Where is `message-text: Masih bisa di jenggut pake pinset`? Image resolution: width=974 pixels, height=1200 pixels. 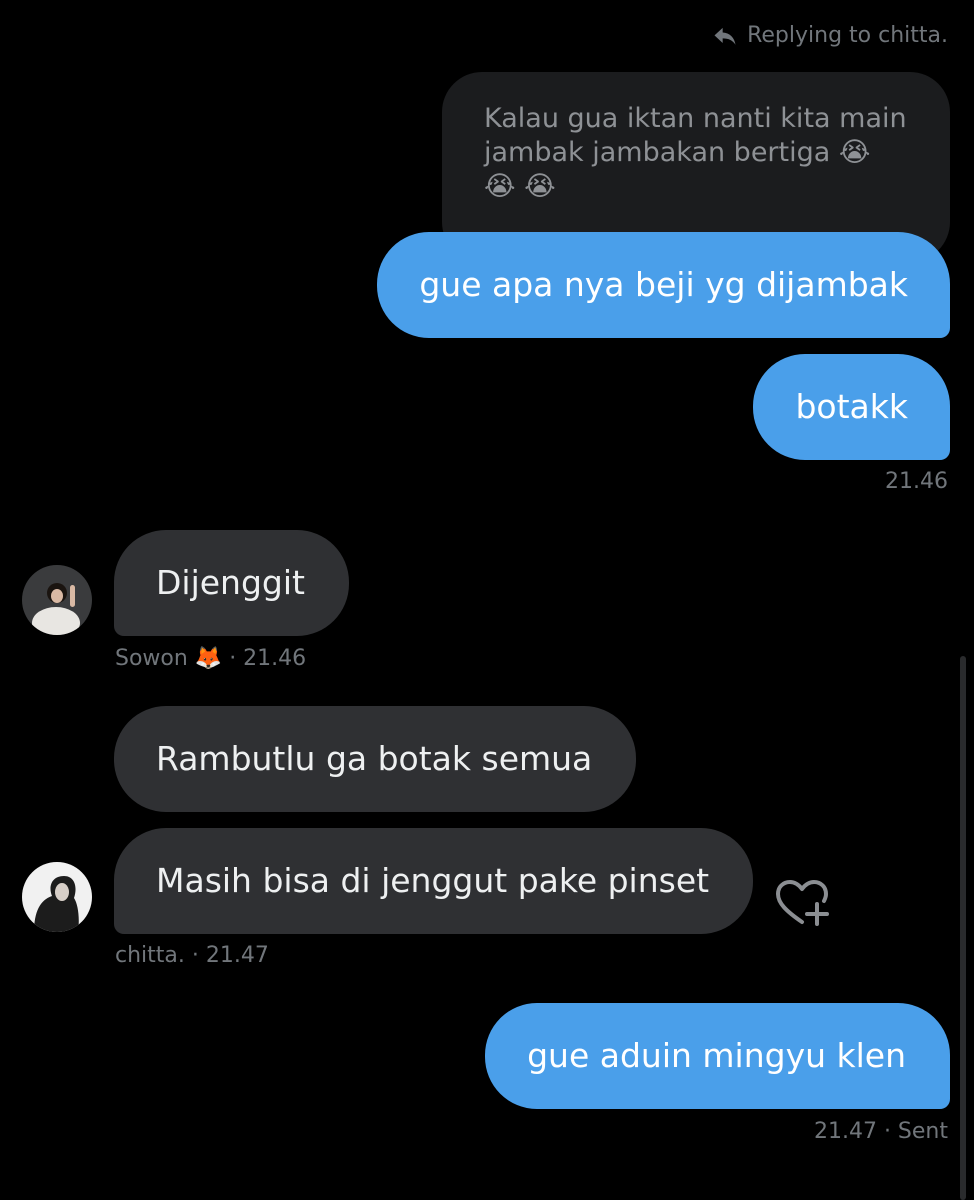
message-text: Masih bisa di jenggut pake pinset is located at coordinates (433, 880).